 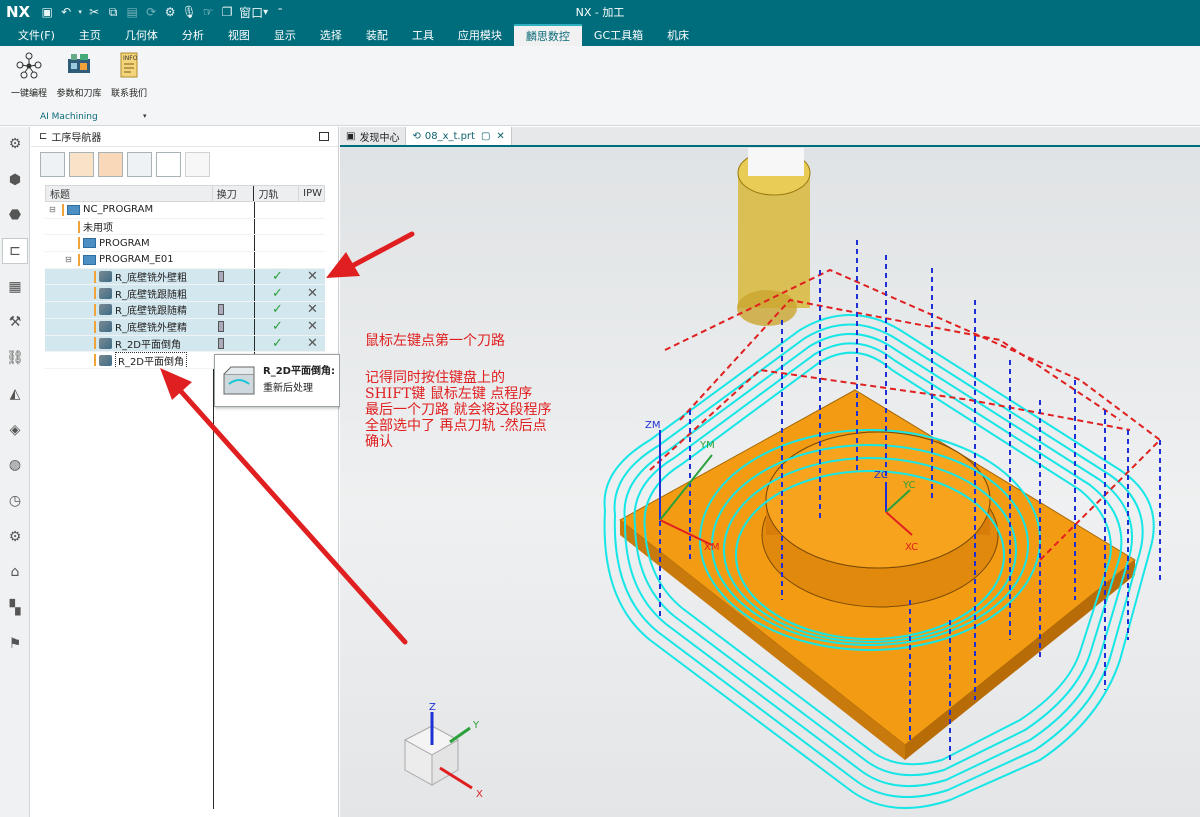 What do you see at coordinates (94, 12) in the screenshot?
I see `cut-icon: ✂` at bounding box center [94, 12].